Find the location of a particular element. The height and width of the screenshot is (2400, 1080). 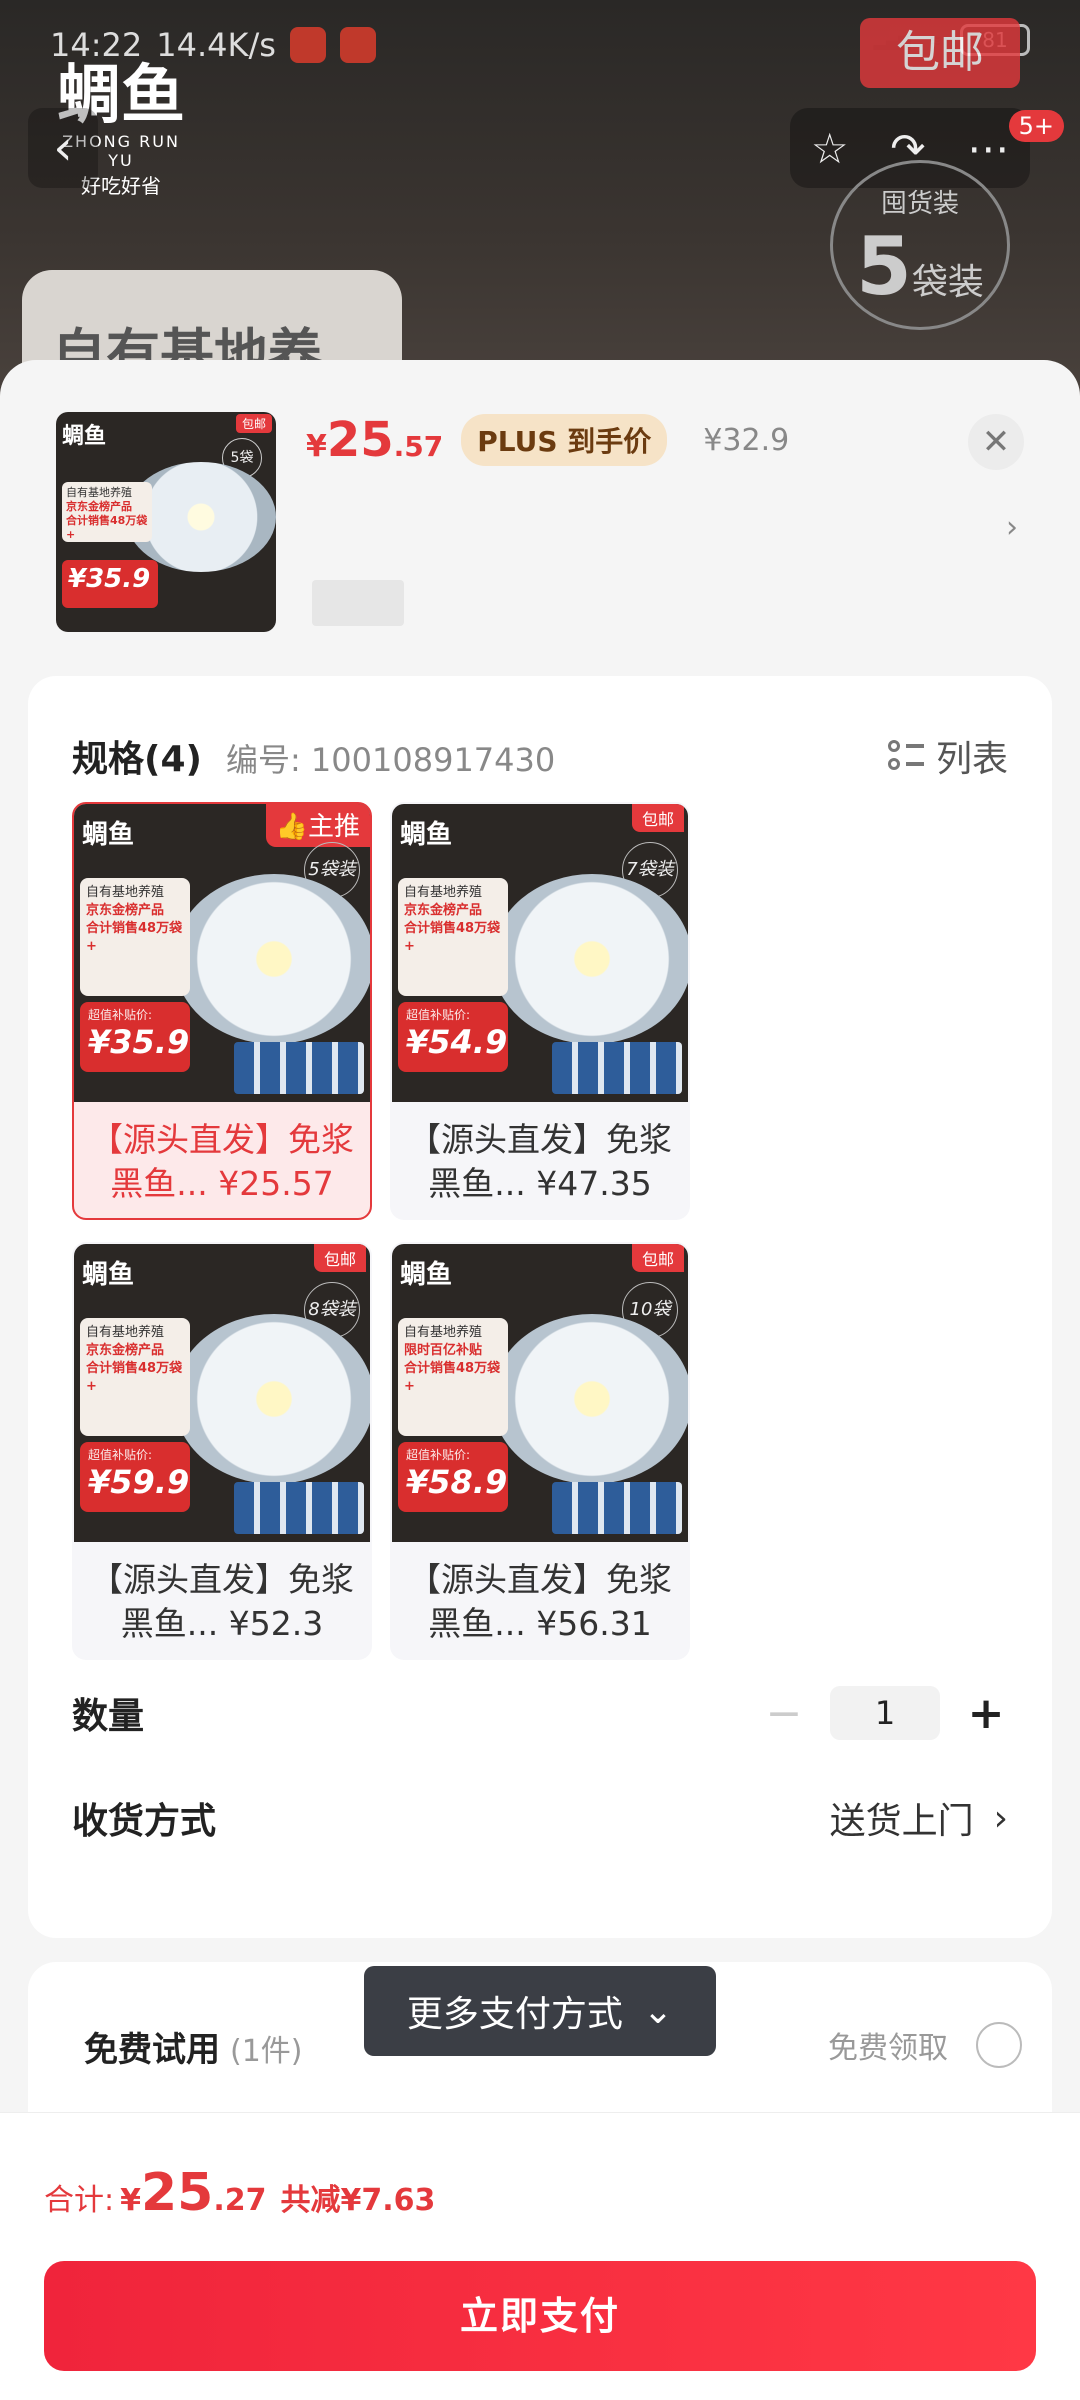

quantity-row: 数量 − 1 + is located at coordinates (540, 1713).